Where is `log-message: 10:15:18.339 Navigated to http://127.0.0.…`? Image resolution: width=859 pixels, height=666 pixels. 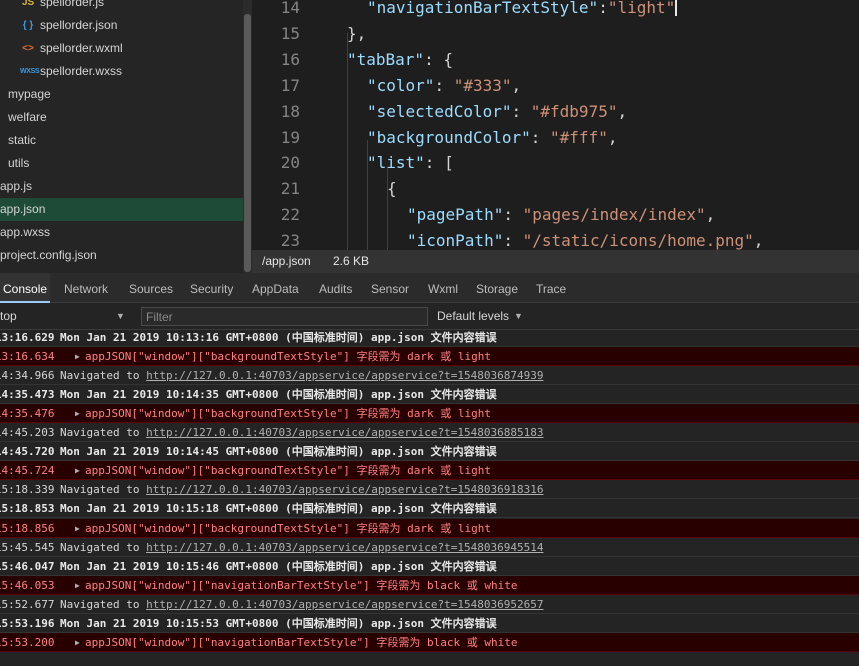
log-message: 10:15:18.339 Navigated to http://127.0.0.… is located at coordinates (429, 490).